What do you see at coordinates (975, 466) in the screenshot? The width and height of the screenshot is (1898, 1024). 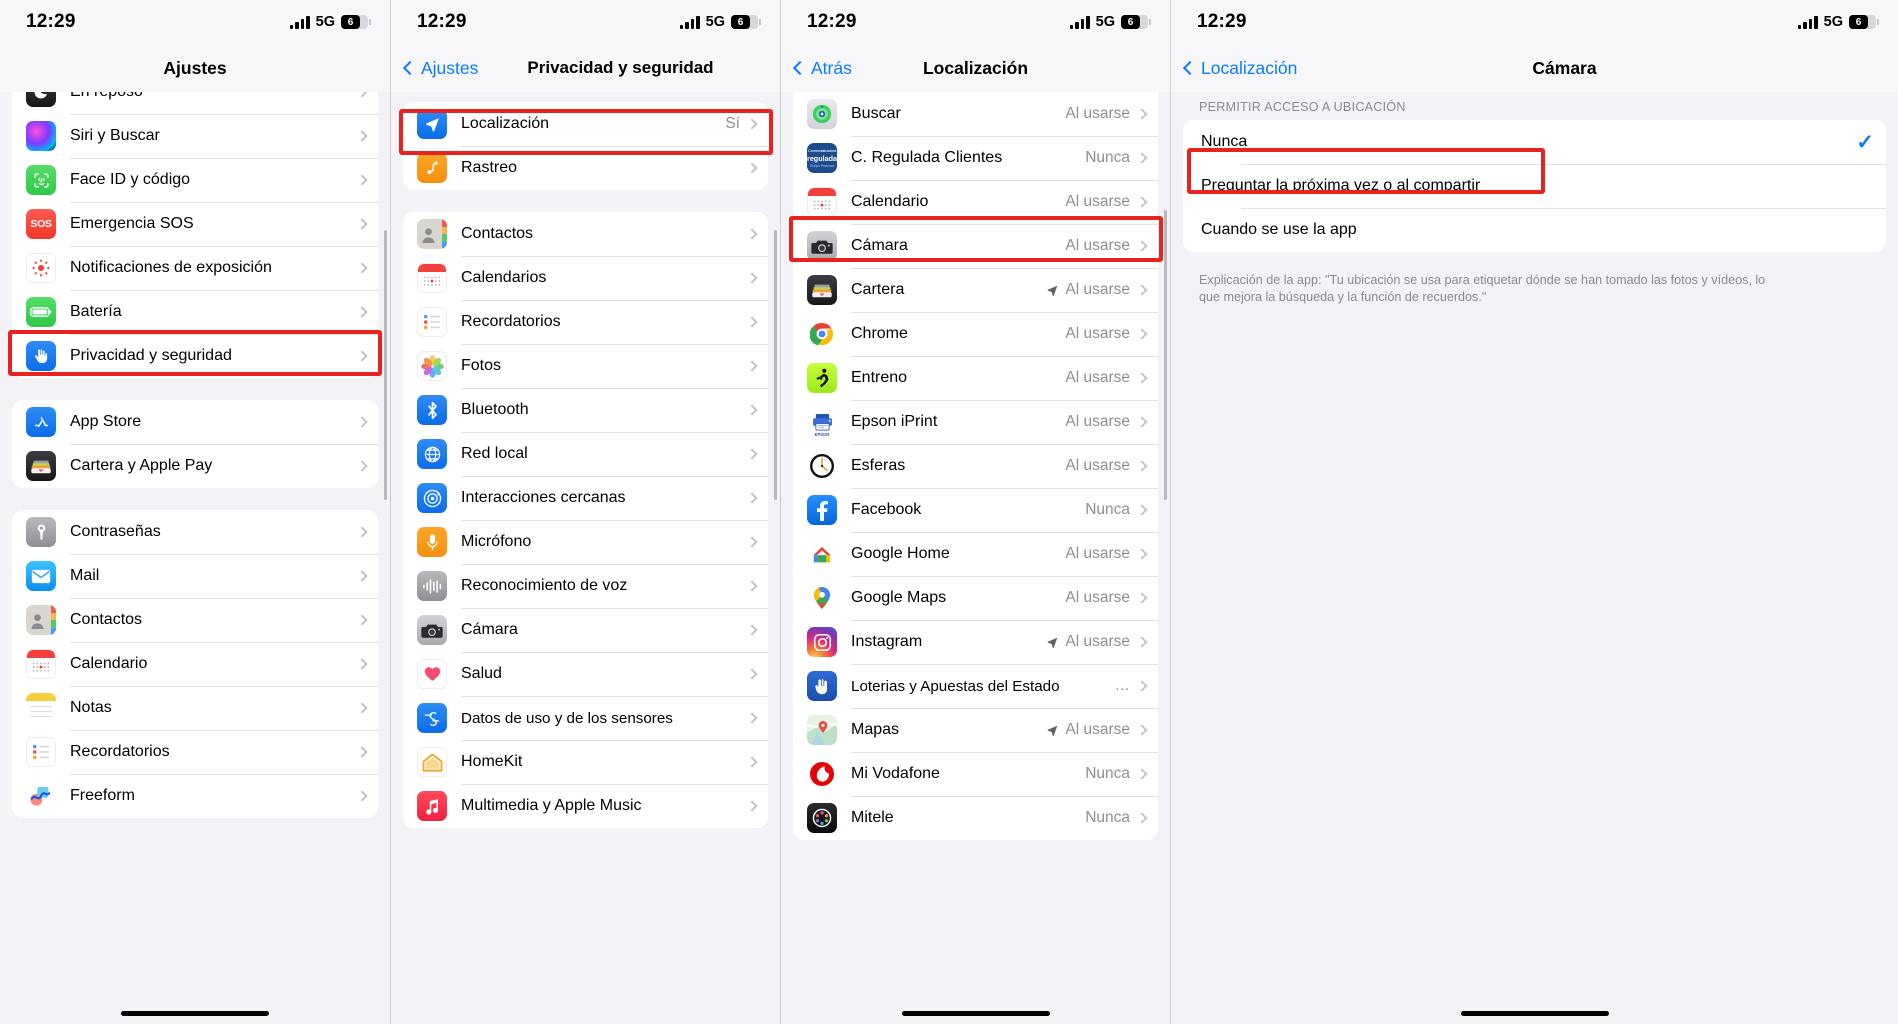 I see `location-app-esferas: Esferas Al usarse` at bounding box center [975, 466].